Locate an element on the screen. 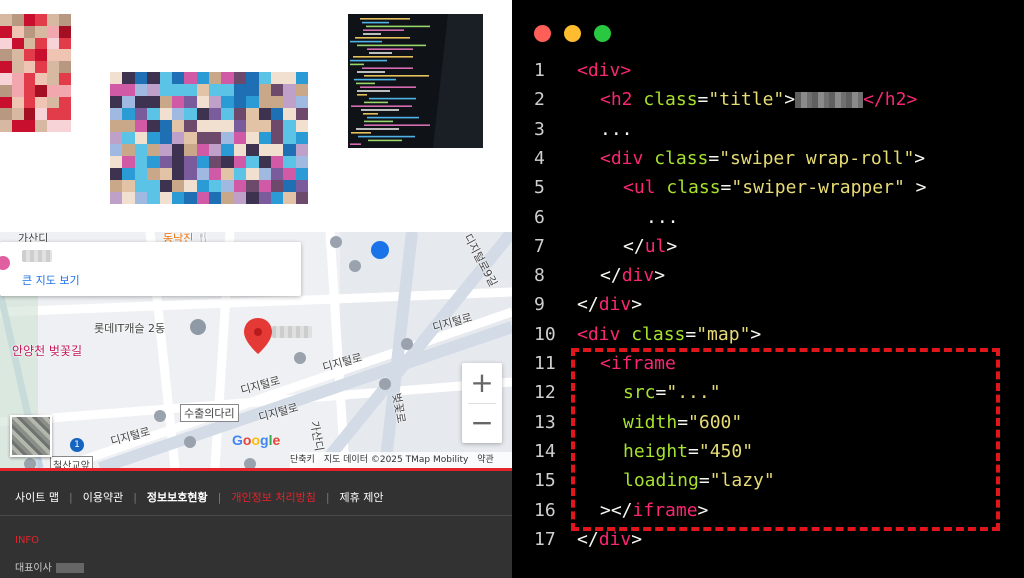 This screenshot has height=578, width=1024. code-line: 1 <div> is located at coordinates (762, 74).